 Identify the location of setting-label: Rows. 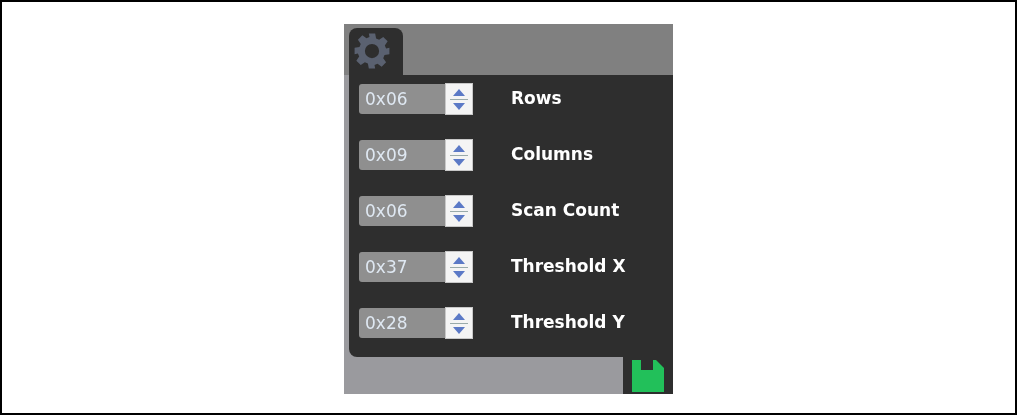
(536, 99).